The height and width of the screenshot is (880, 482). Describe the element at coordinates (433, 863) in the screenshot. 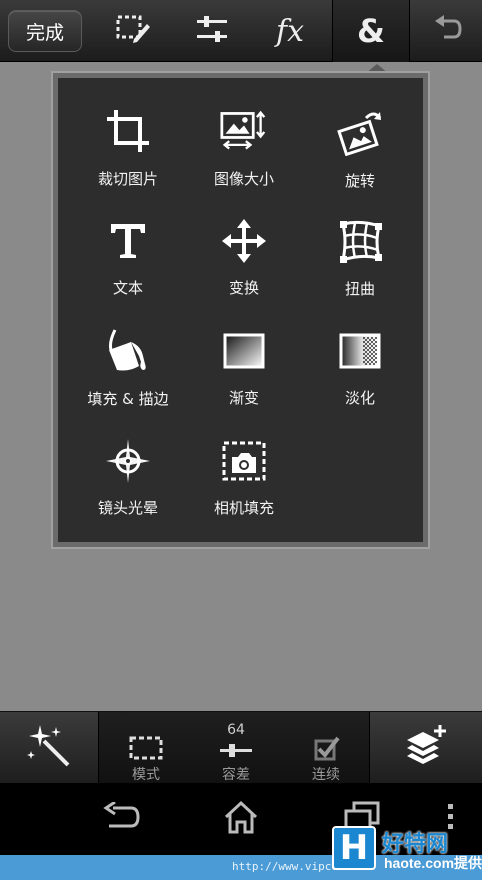

I see `watermark-domain: haote.com提供` at that location.